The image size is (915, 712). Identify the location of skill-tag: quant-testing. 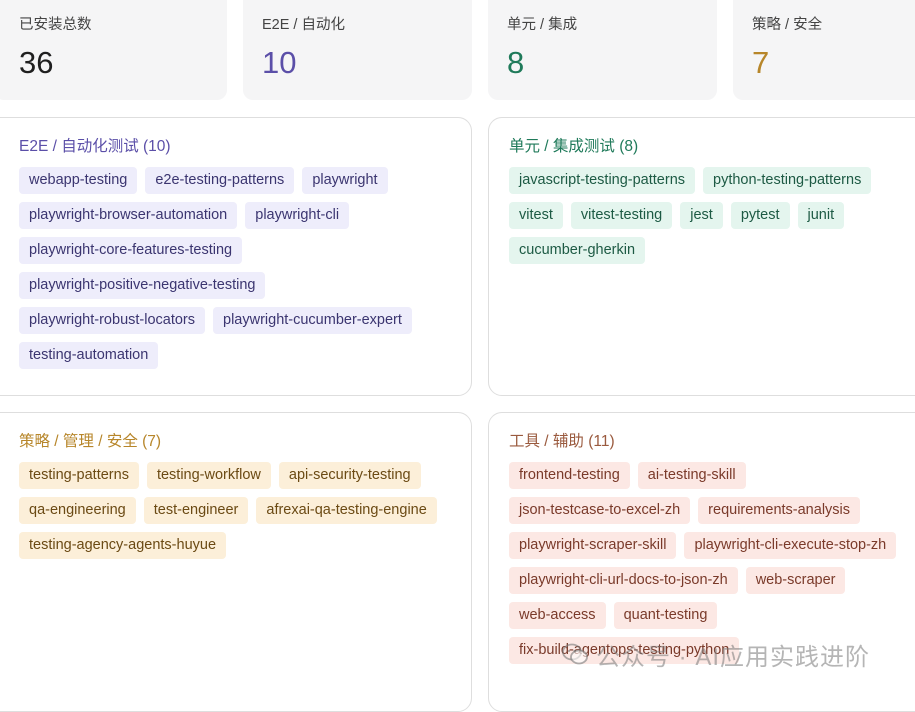
(665, 615).